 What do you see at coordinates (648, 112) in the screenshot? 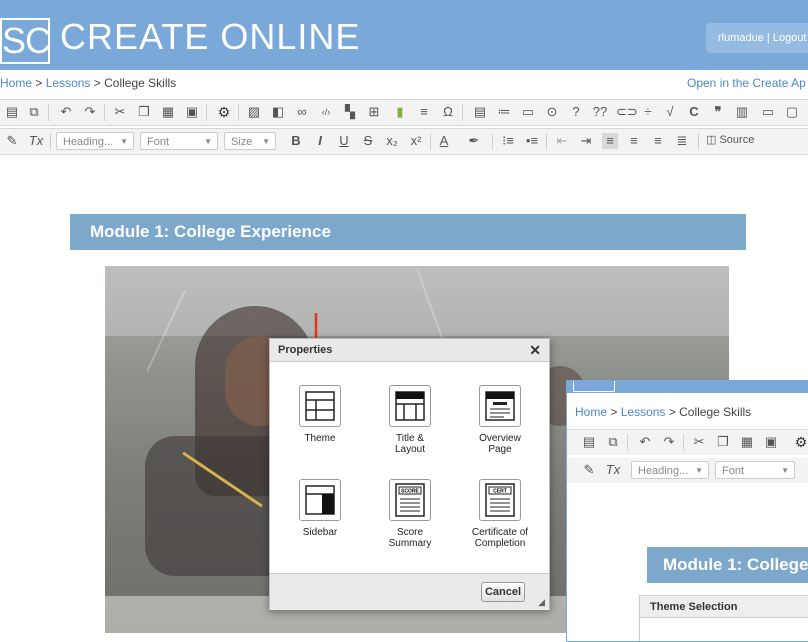
I see `fraction-icon: ÷` at bounding box center [648, 112].